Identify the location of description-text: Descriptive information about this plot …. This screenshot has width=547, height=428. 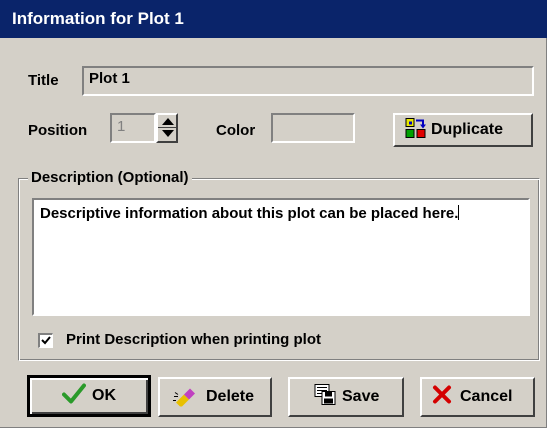
(249, 213).